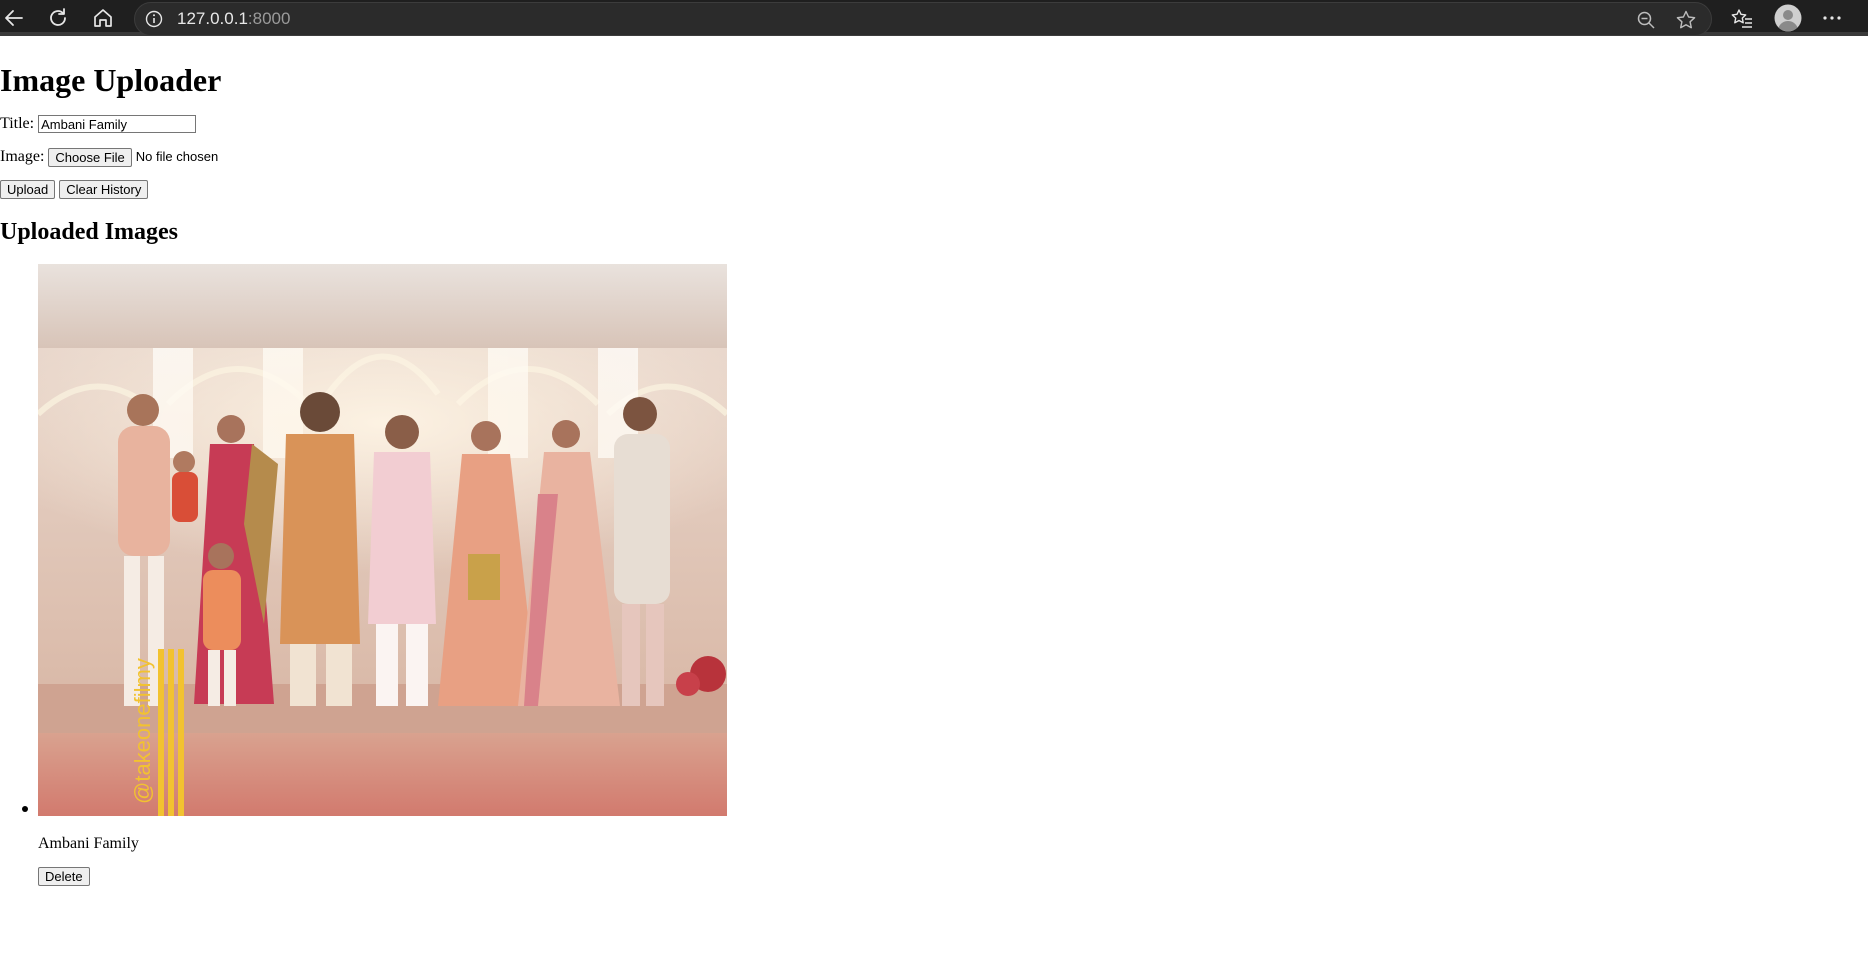 Image resolution: width=1868 pixels, height=964 pixels. I want to click on back-arrow-icon, so click(14, 18).